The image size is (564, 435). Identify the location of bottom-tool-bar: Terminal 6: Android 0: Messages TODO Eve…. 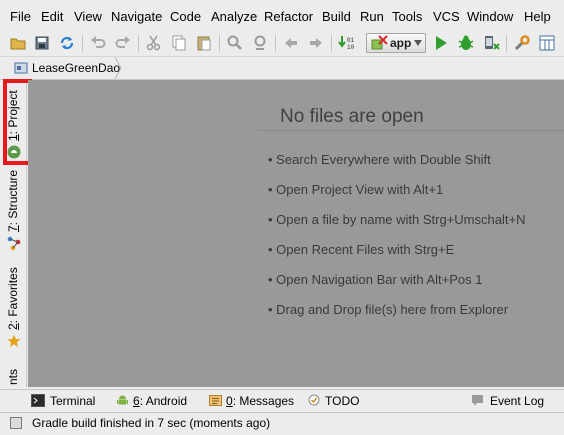
(282, 400).